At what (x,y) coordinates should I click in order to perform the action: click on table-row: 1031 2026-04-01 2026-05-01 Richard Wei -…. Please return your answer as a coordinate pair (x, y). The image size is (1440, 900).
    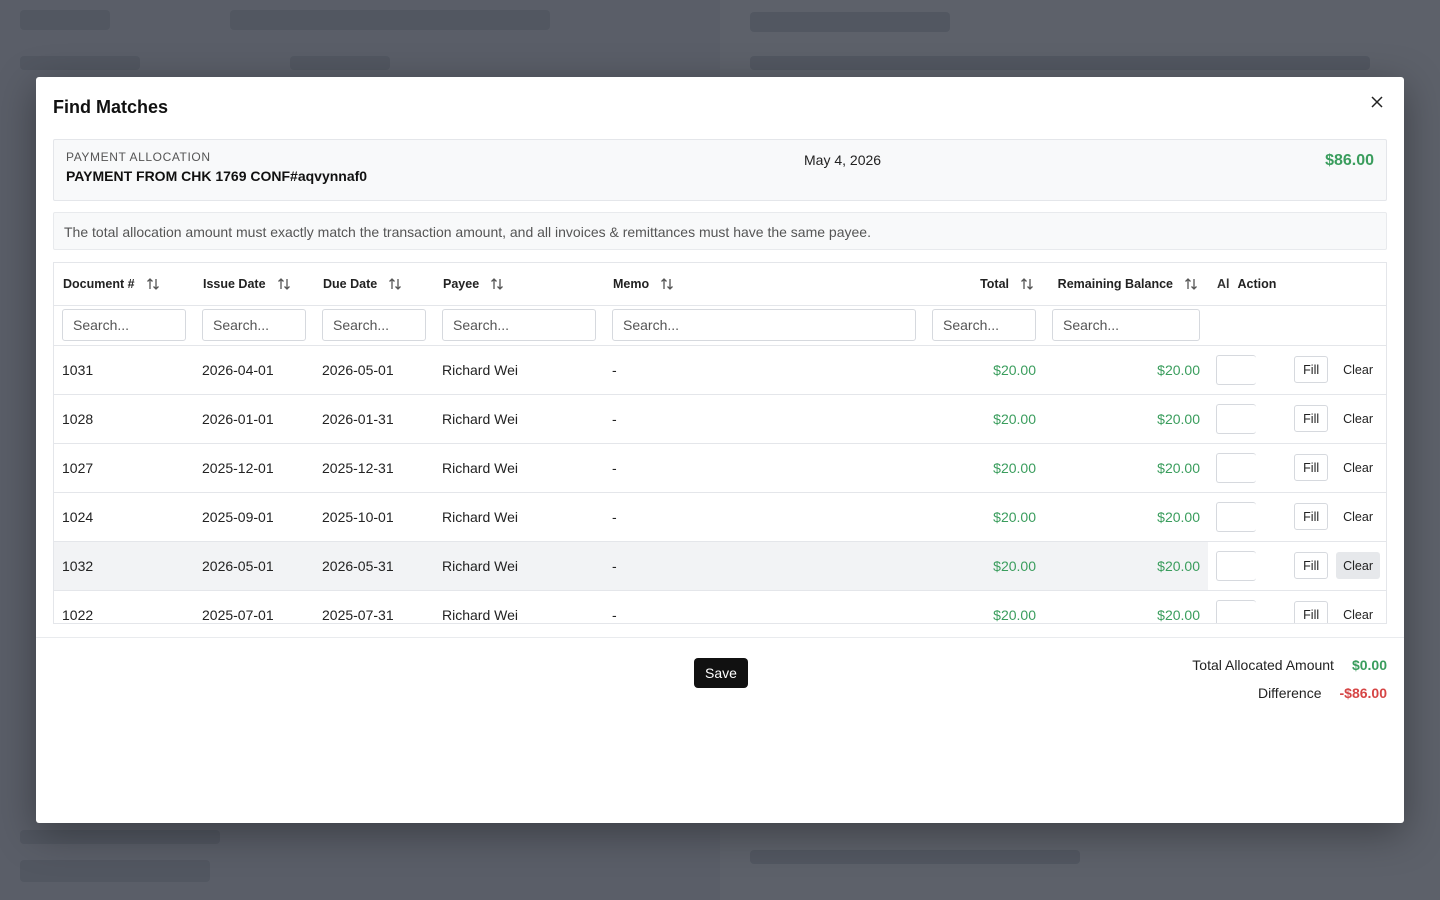
    Looking at the image, I should click on (720, 370).